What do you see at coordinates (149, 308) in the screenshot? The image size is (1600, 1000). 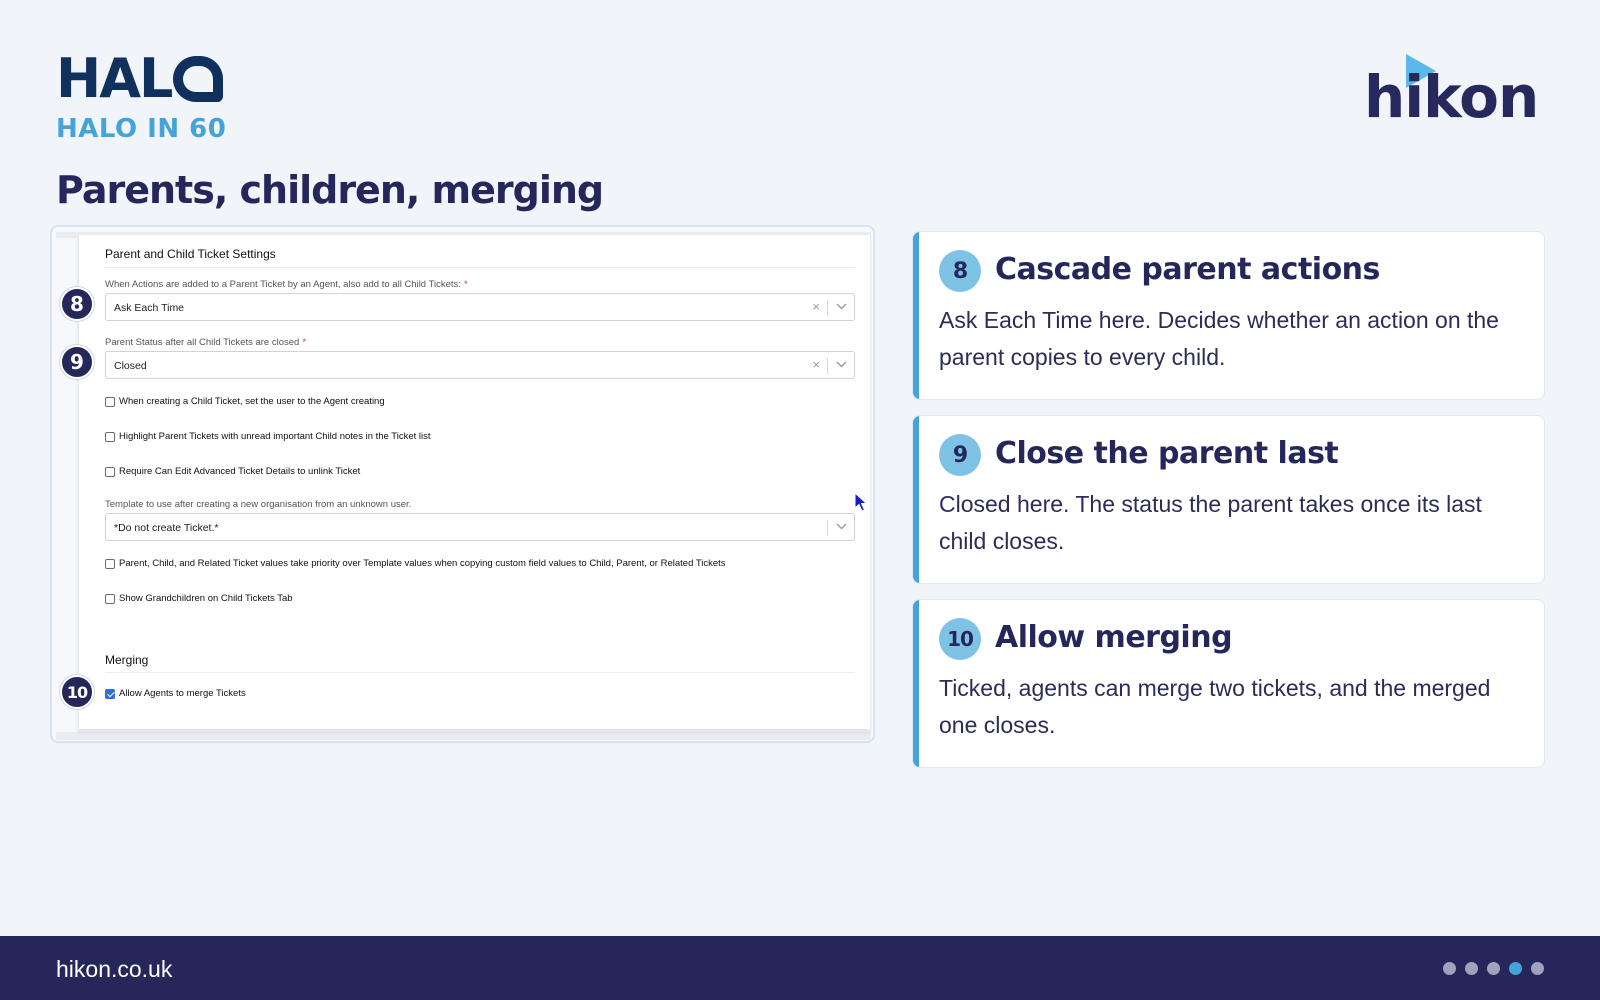 I see `cascade-actions-value: Ask Each Time` at bounding box center [149, 308].